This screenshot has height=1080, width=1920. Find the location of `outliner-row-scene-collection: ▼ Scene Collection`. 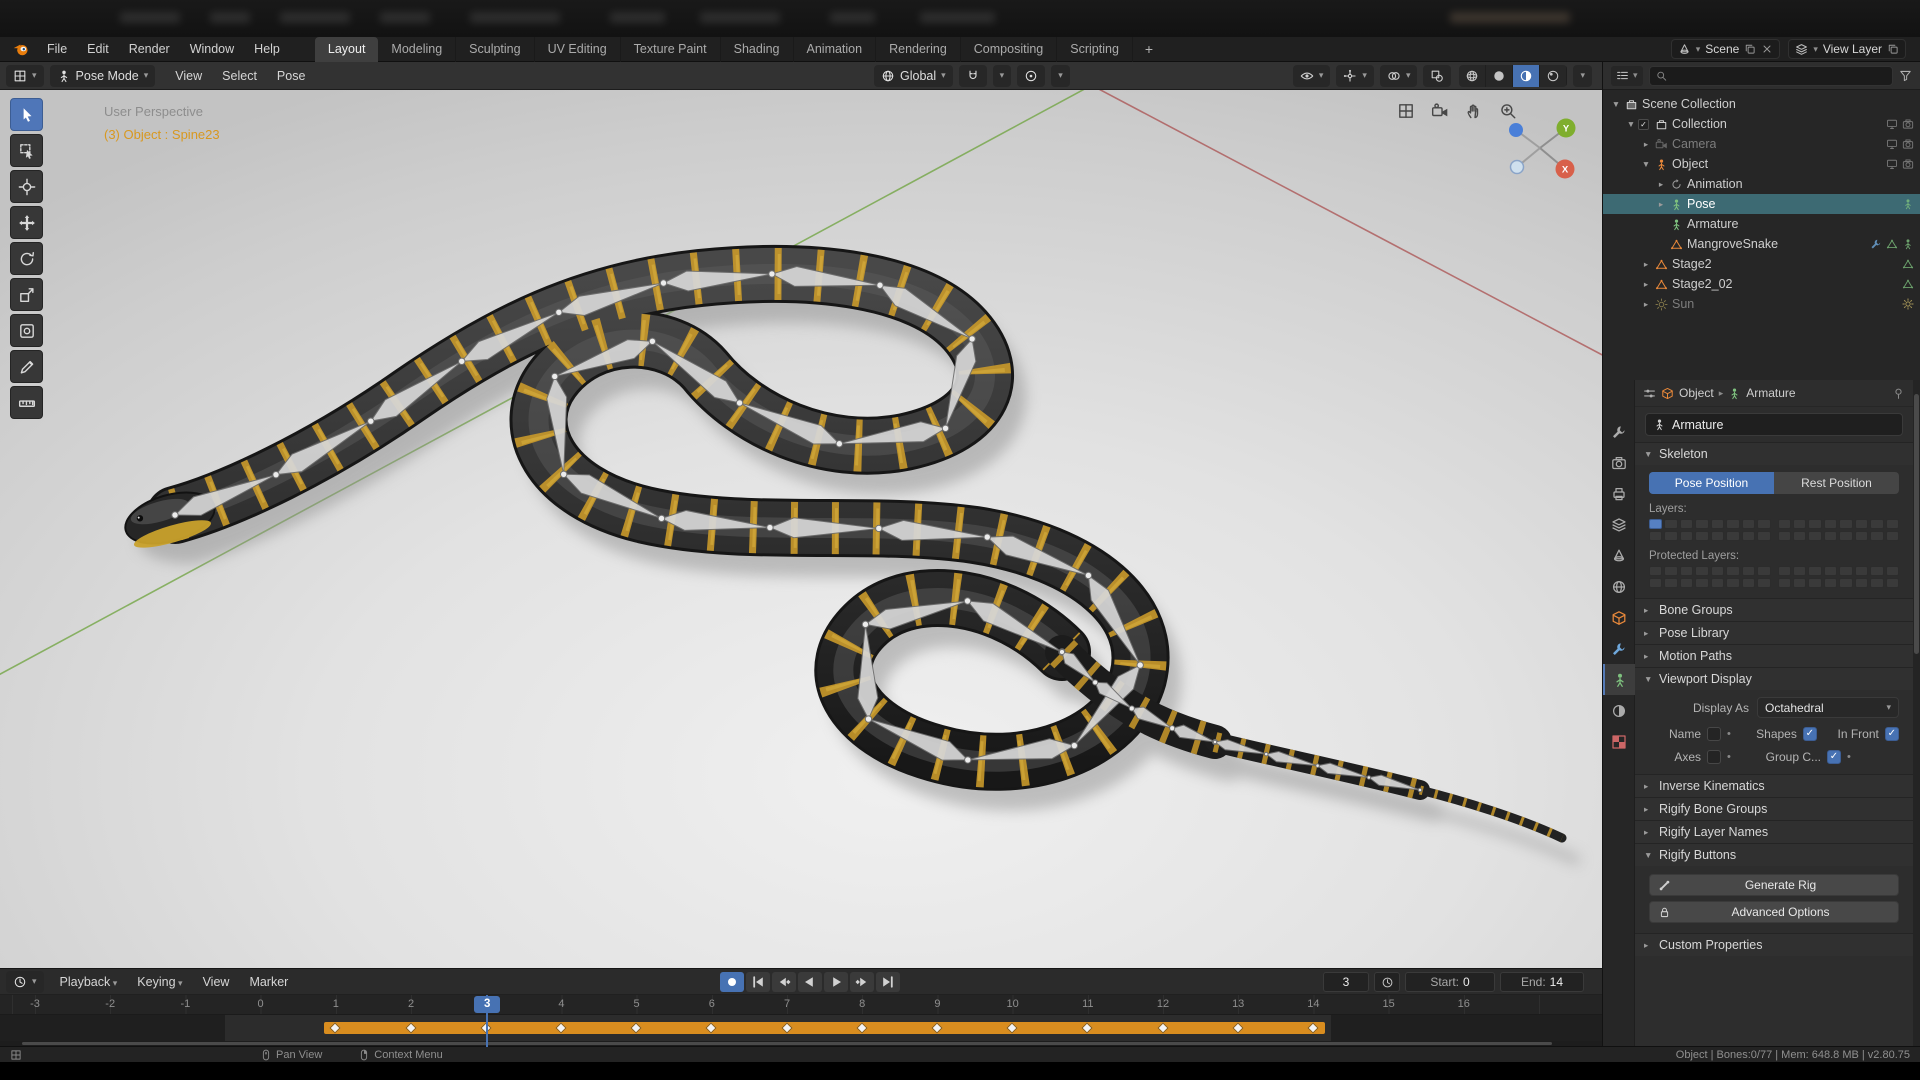

outliner-row-scene-collection: ▼ Scene Collection is located at coordinates (1761, 104).